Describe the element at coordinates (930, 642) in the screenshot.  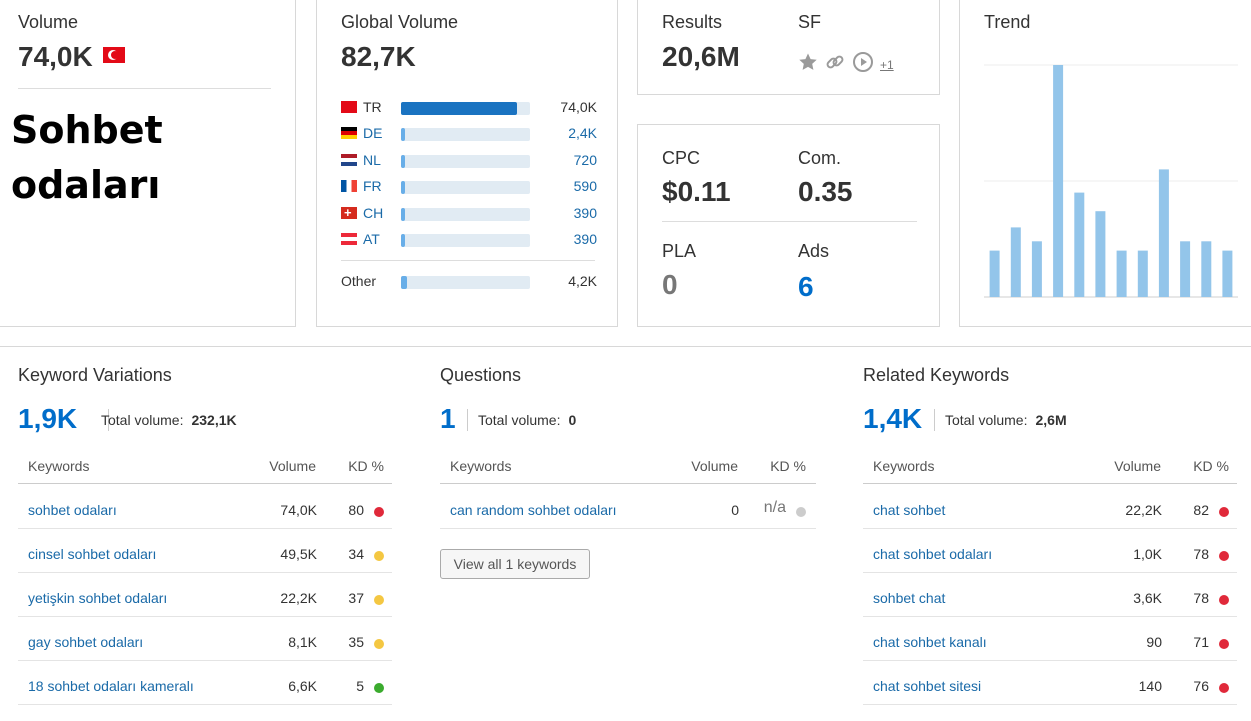
I see `keyword-link: chat sohbet kanalı` at that location.